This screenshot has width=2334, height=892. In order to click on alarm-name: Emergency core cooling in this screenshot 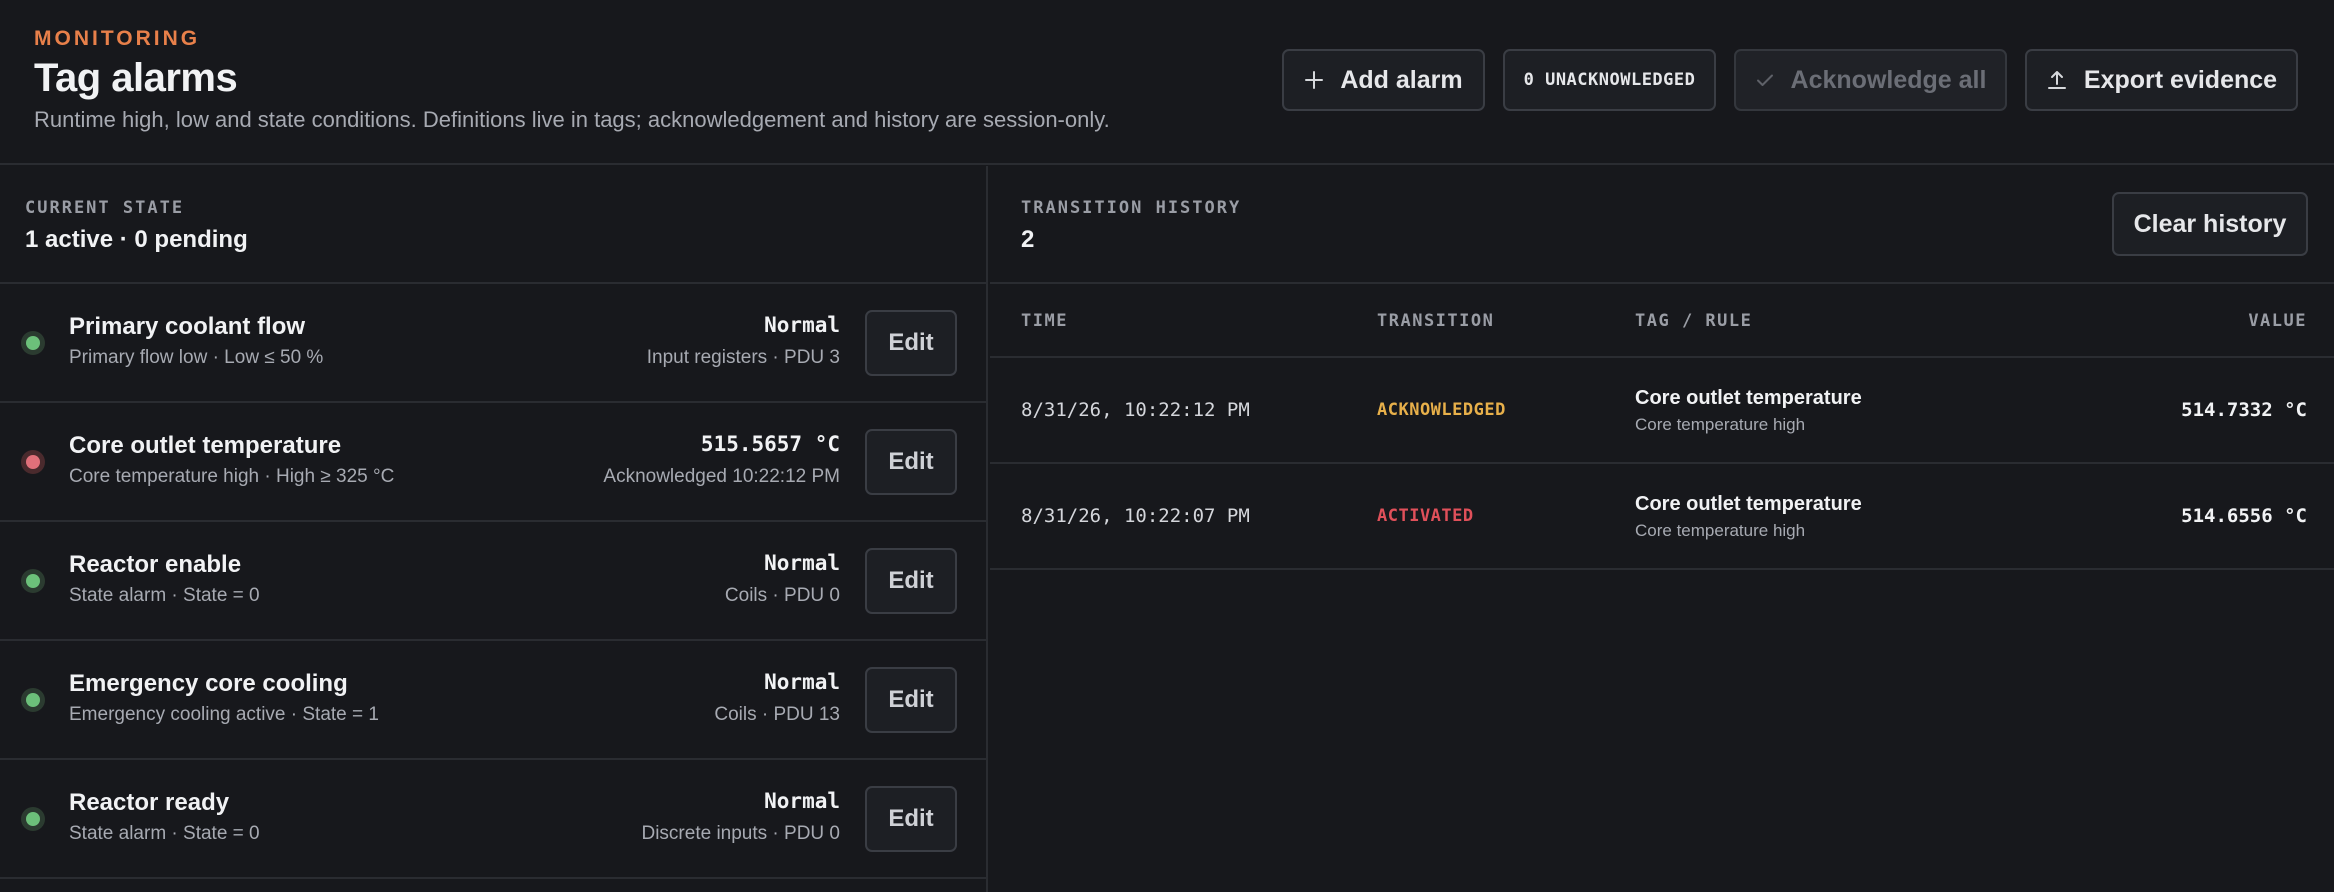, I will do `click(208, 683)`.